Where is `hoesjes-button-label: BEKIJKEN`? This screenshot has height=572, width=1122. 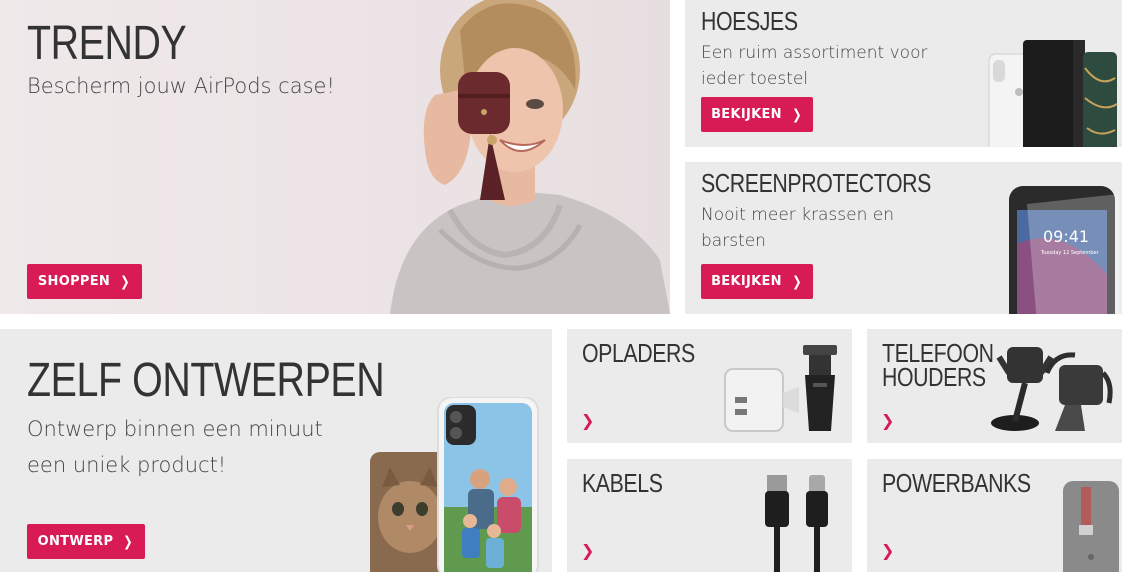 hoesjes-button-label: BEKIJKEN is located at coordinates (746, 114).